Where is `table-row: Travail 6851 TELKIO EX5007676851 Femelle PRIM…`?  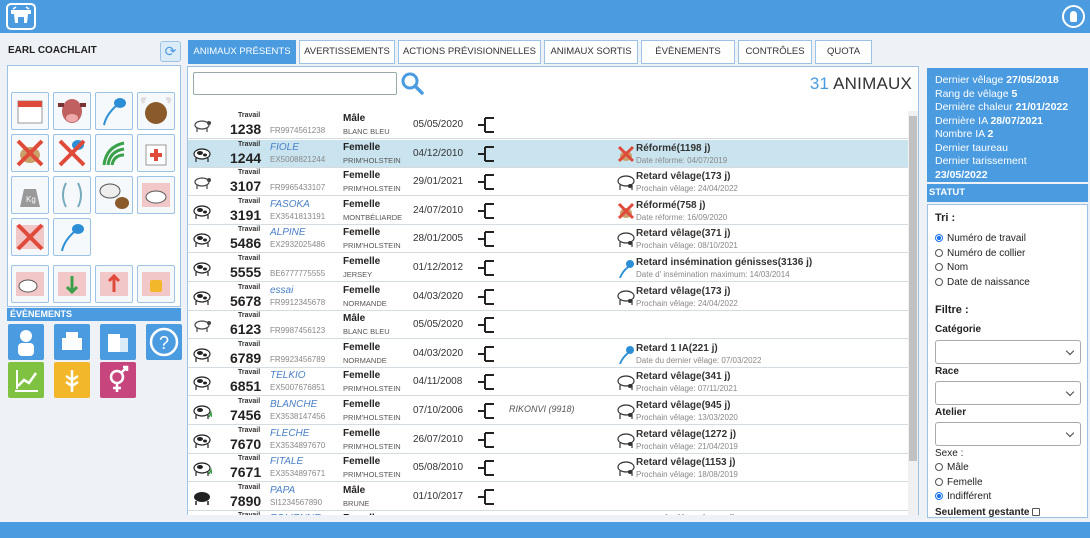 table-row: Travail 6851 TELKIO EX5007676851 Femelle PRIM… is located at coordinates (548, 382).